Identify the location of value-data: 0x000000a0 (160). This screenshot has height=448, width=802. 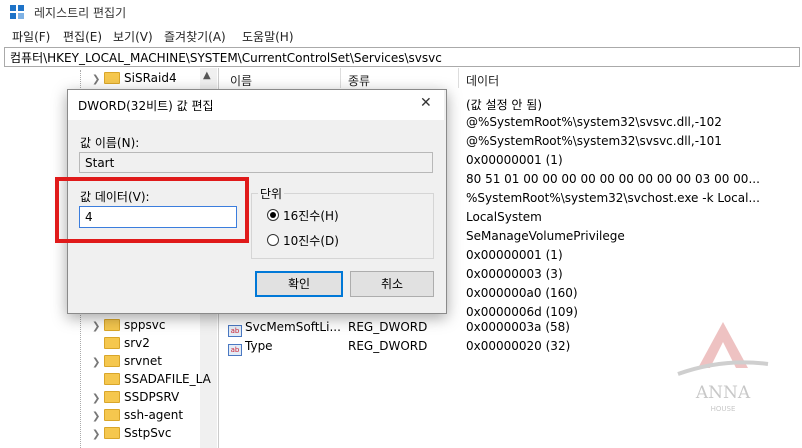
(522, 293).